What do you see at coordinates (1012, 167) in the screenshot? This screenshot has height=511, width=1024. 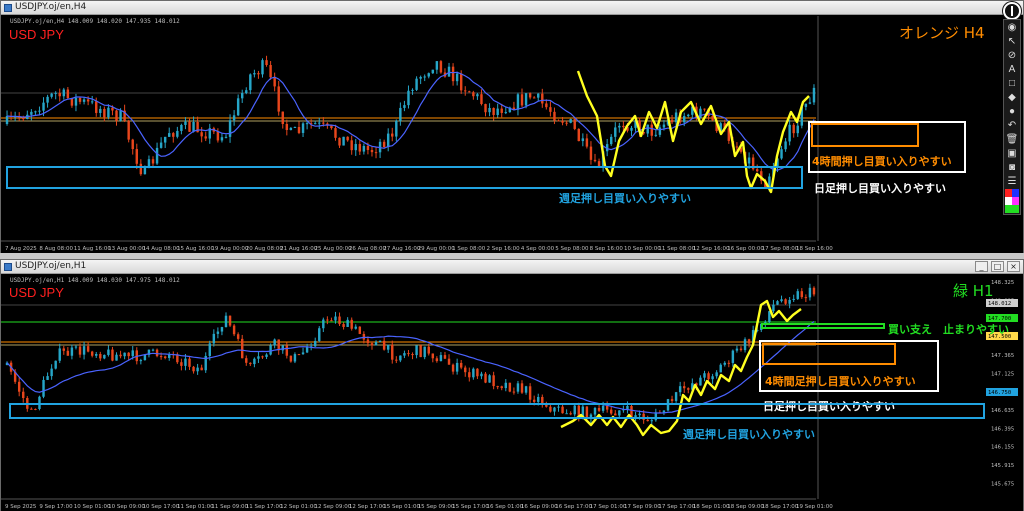 I see `camera-icon: ◙` at bounding box center [1012, 167].